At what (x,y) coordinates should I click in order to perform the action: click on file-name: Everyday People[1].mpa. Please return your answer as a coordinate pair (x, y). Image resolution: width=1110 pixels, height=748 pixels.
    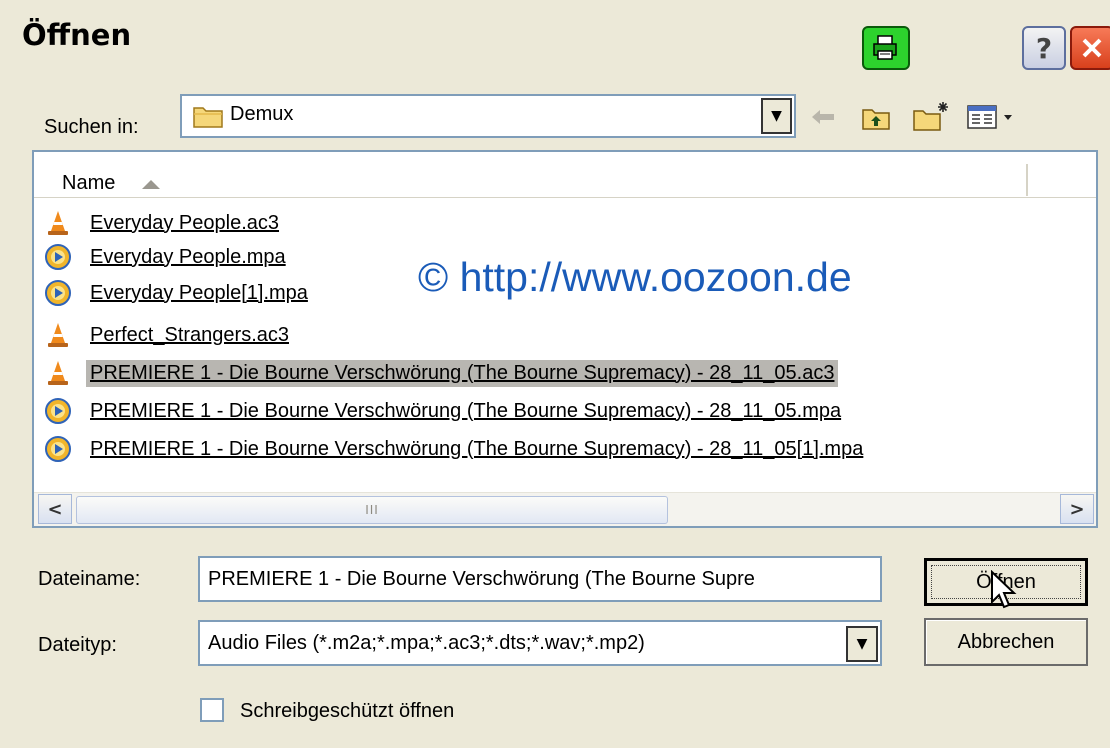
    Looking at the image, I should click on (199, 292).